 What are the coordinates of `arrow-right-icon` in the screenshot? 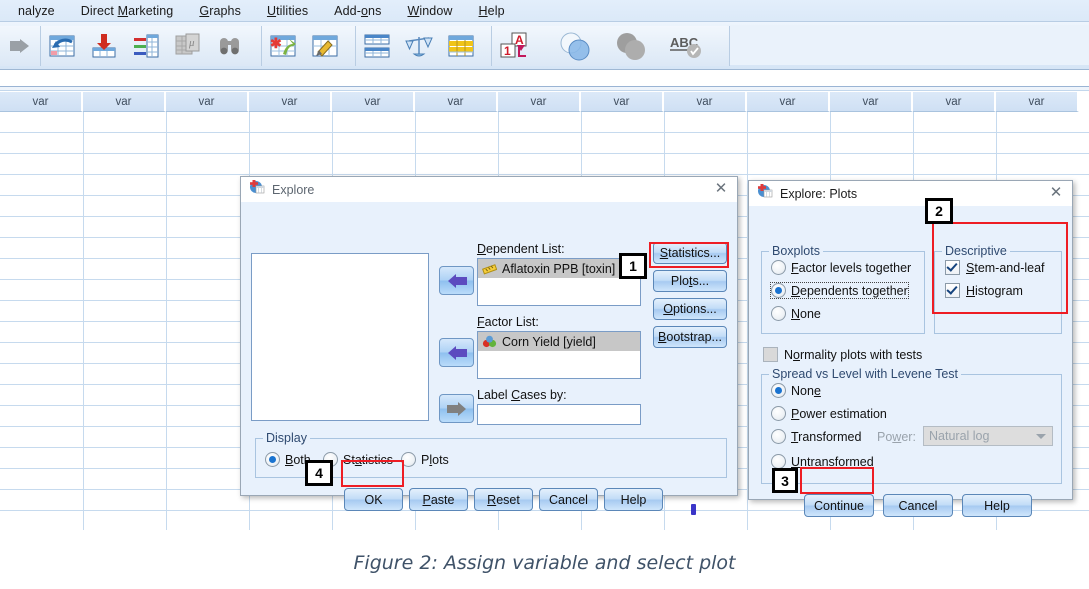 It's located at (456, 408).